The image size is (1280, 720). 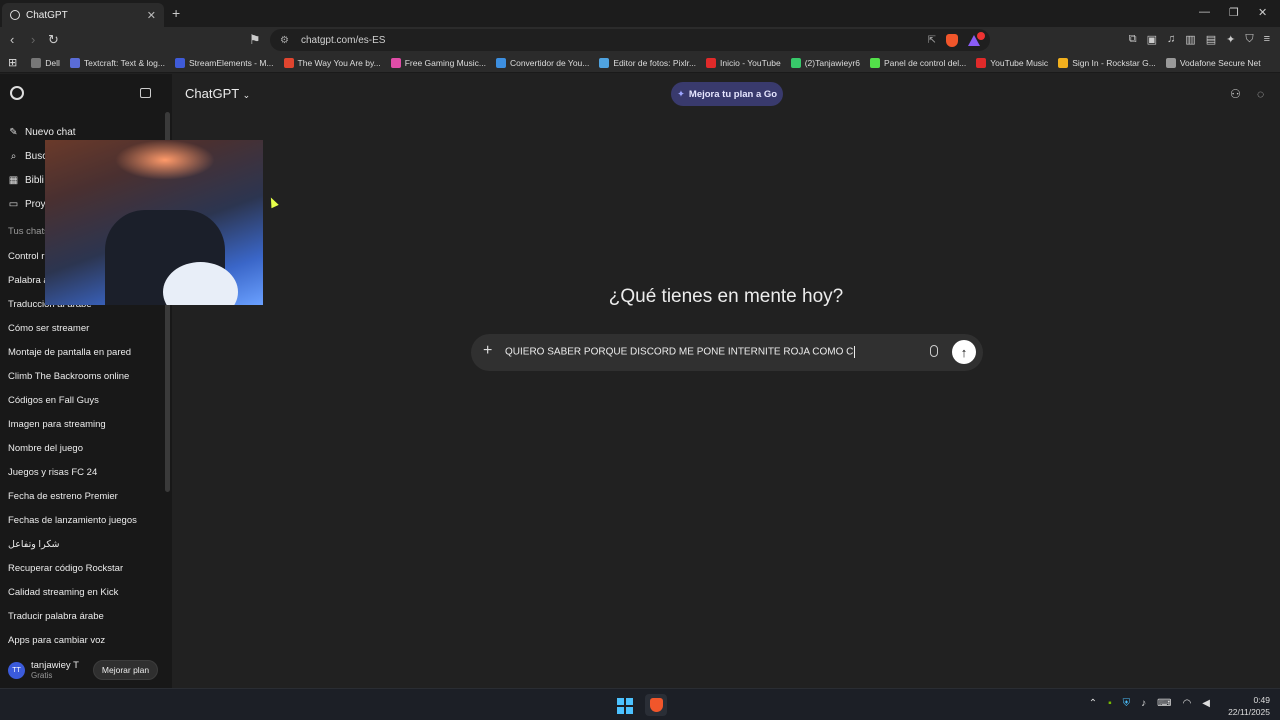 I want to click on mic-tray-icon: ♪, so click(x=1143, y=703).